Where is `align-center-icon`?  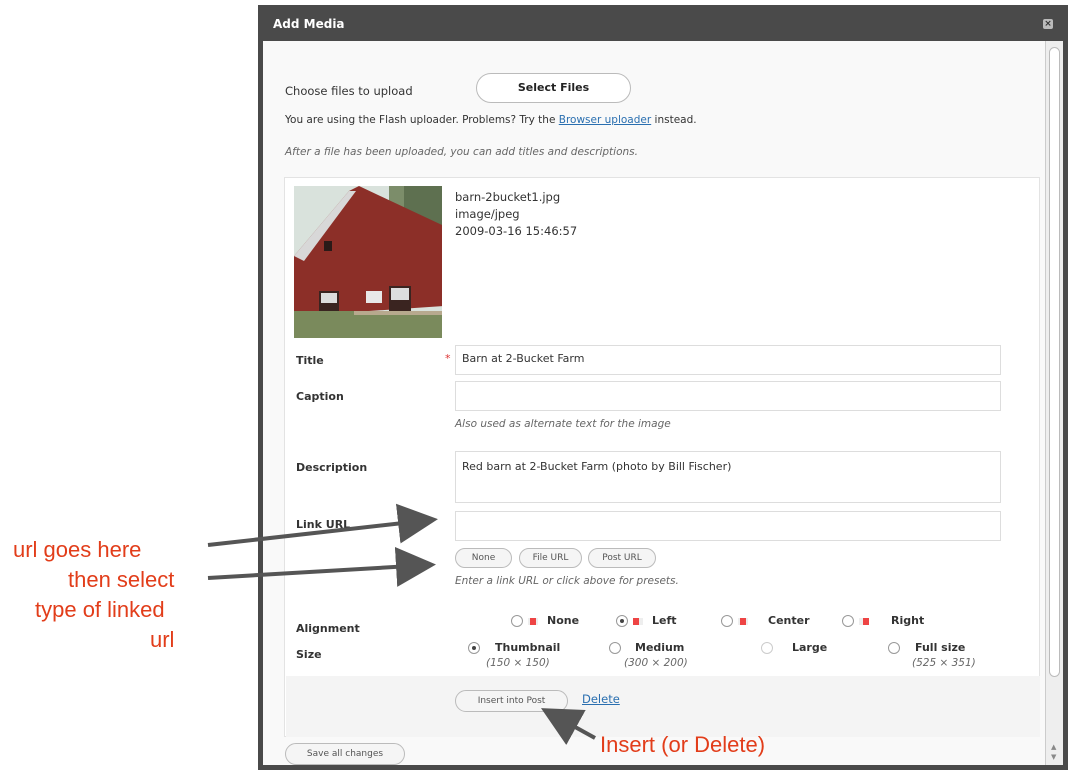
align-center-icon is located at coordinates (743, 621).